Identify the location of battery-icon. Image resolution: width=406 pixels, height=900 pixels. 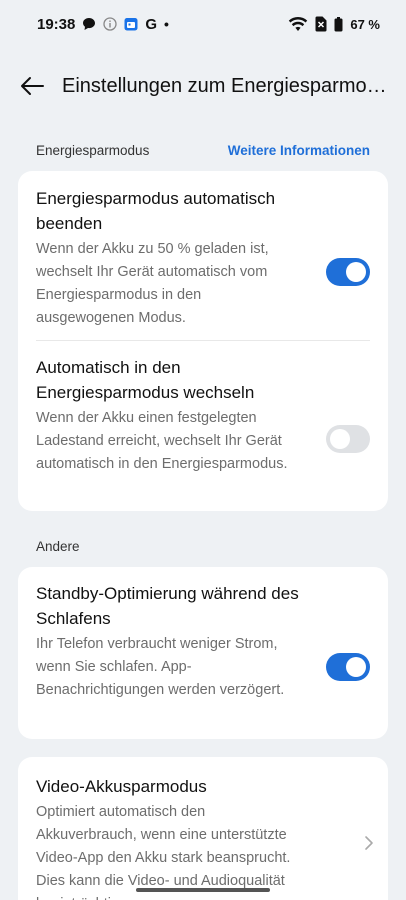
(338, 24).